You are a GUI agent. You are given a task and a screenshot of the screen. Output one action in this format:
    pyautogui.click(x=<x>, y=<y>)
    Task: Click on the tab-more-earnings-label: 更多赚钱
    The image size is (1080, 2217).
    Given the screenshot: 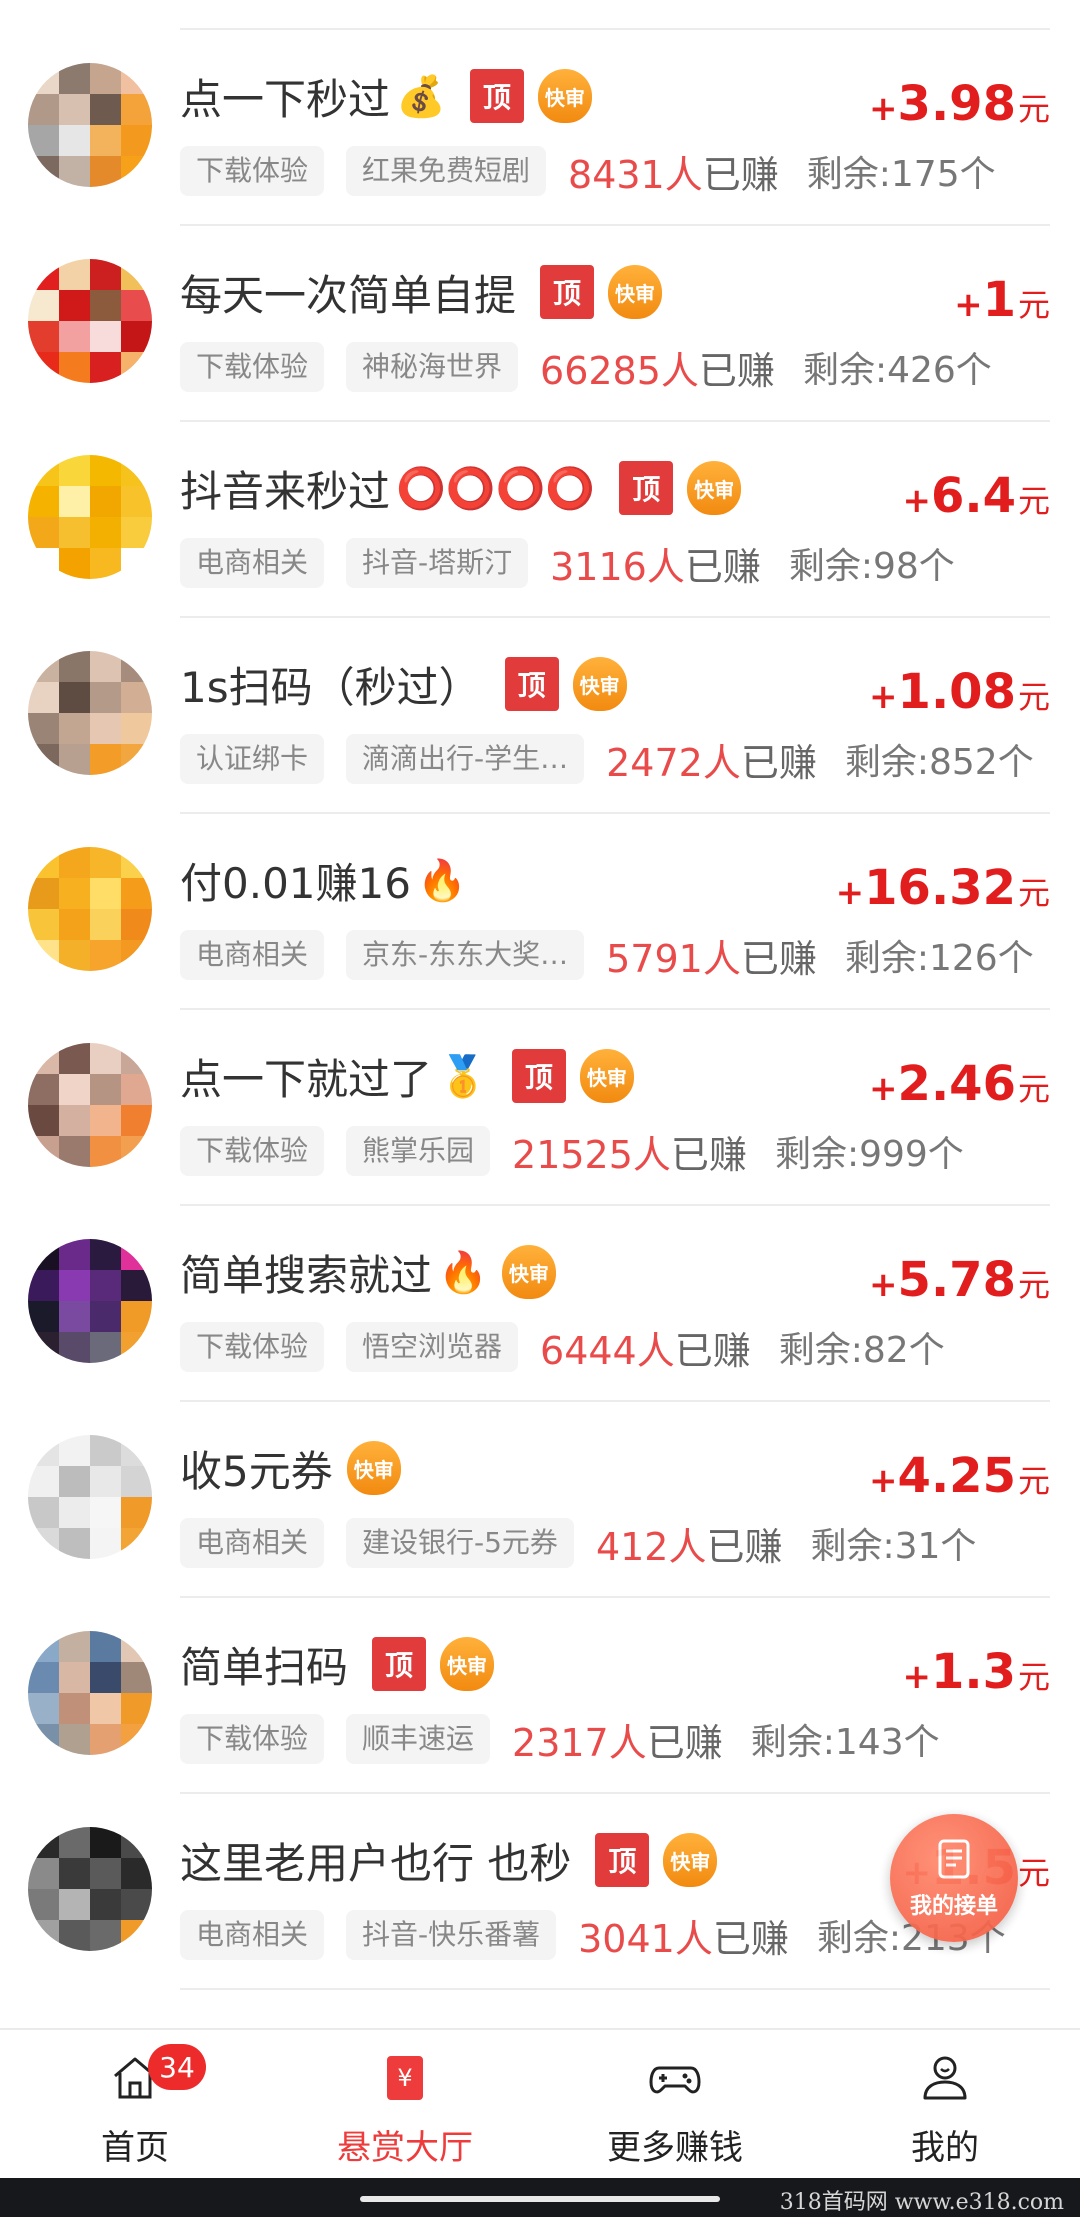 What is the action you would take?
    pyautogui.click(x=675, y=2148)
    